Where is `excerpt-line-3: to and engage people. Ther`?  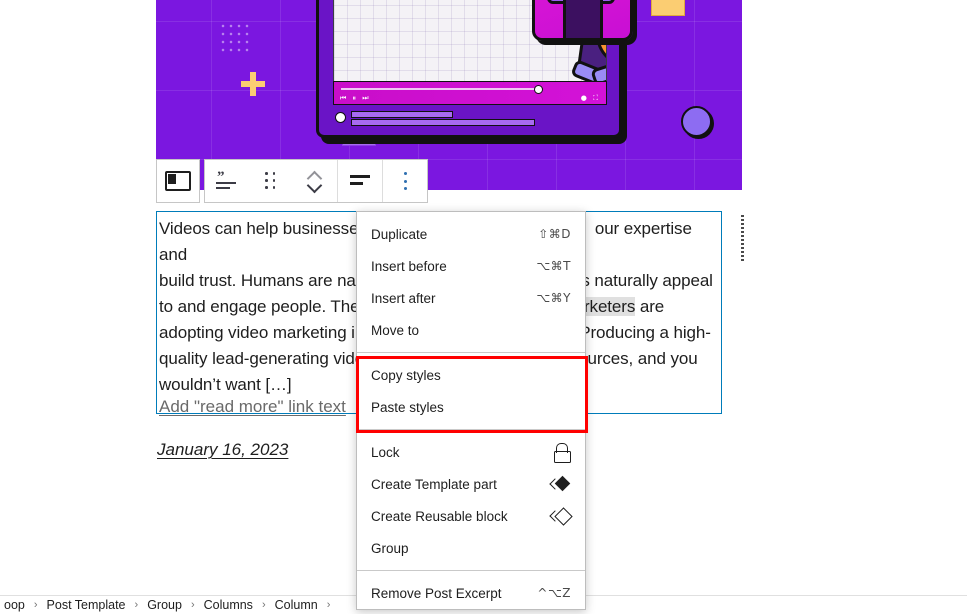
excerpt-line-3: to and engage people. Ther is located at coordinates (262, 306).